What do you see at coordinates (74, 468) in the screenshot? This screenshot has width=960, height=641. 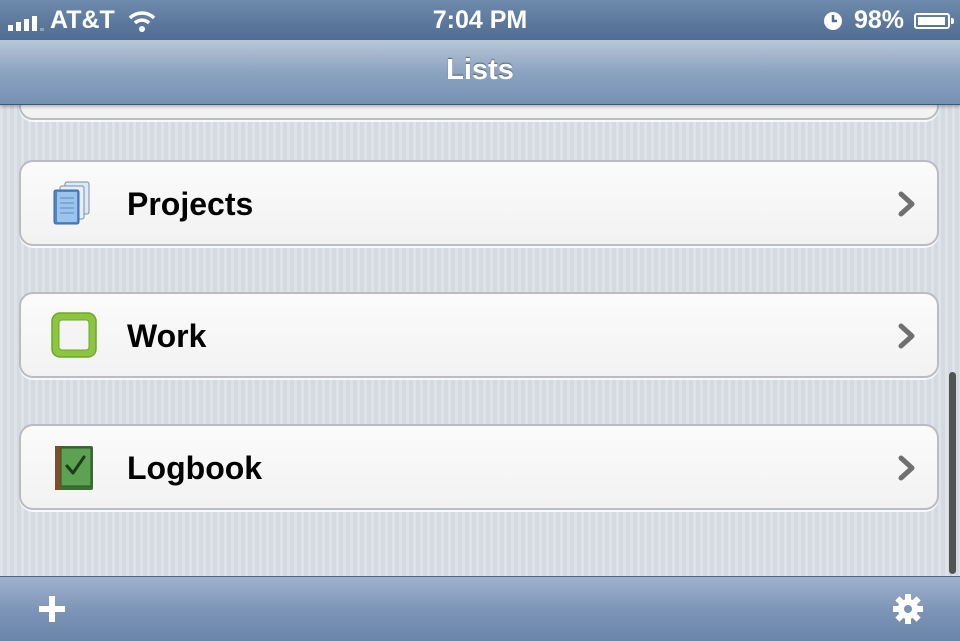 I see `logbook-icon` at bounding box center [74, 468].